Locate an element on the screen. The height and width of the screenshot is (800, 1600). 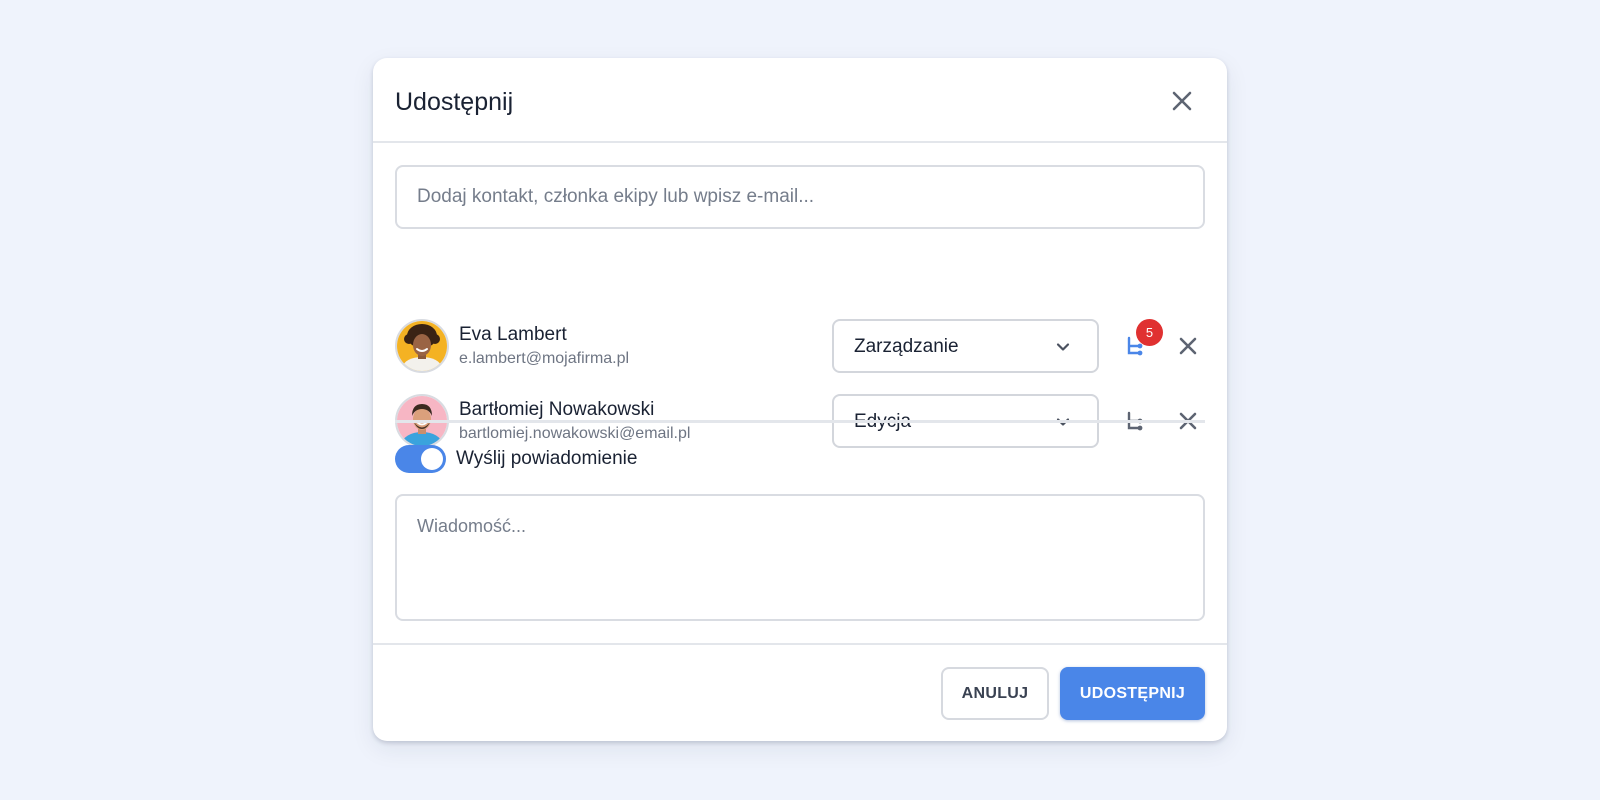
notify-label: Wyślij powiadomienie is located at coordinates (547, 458).